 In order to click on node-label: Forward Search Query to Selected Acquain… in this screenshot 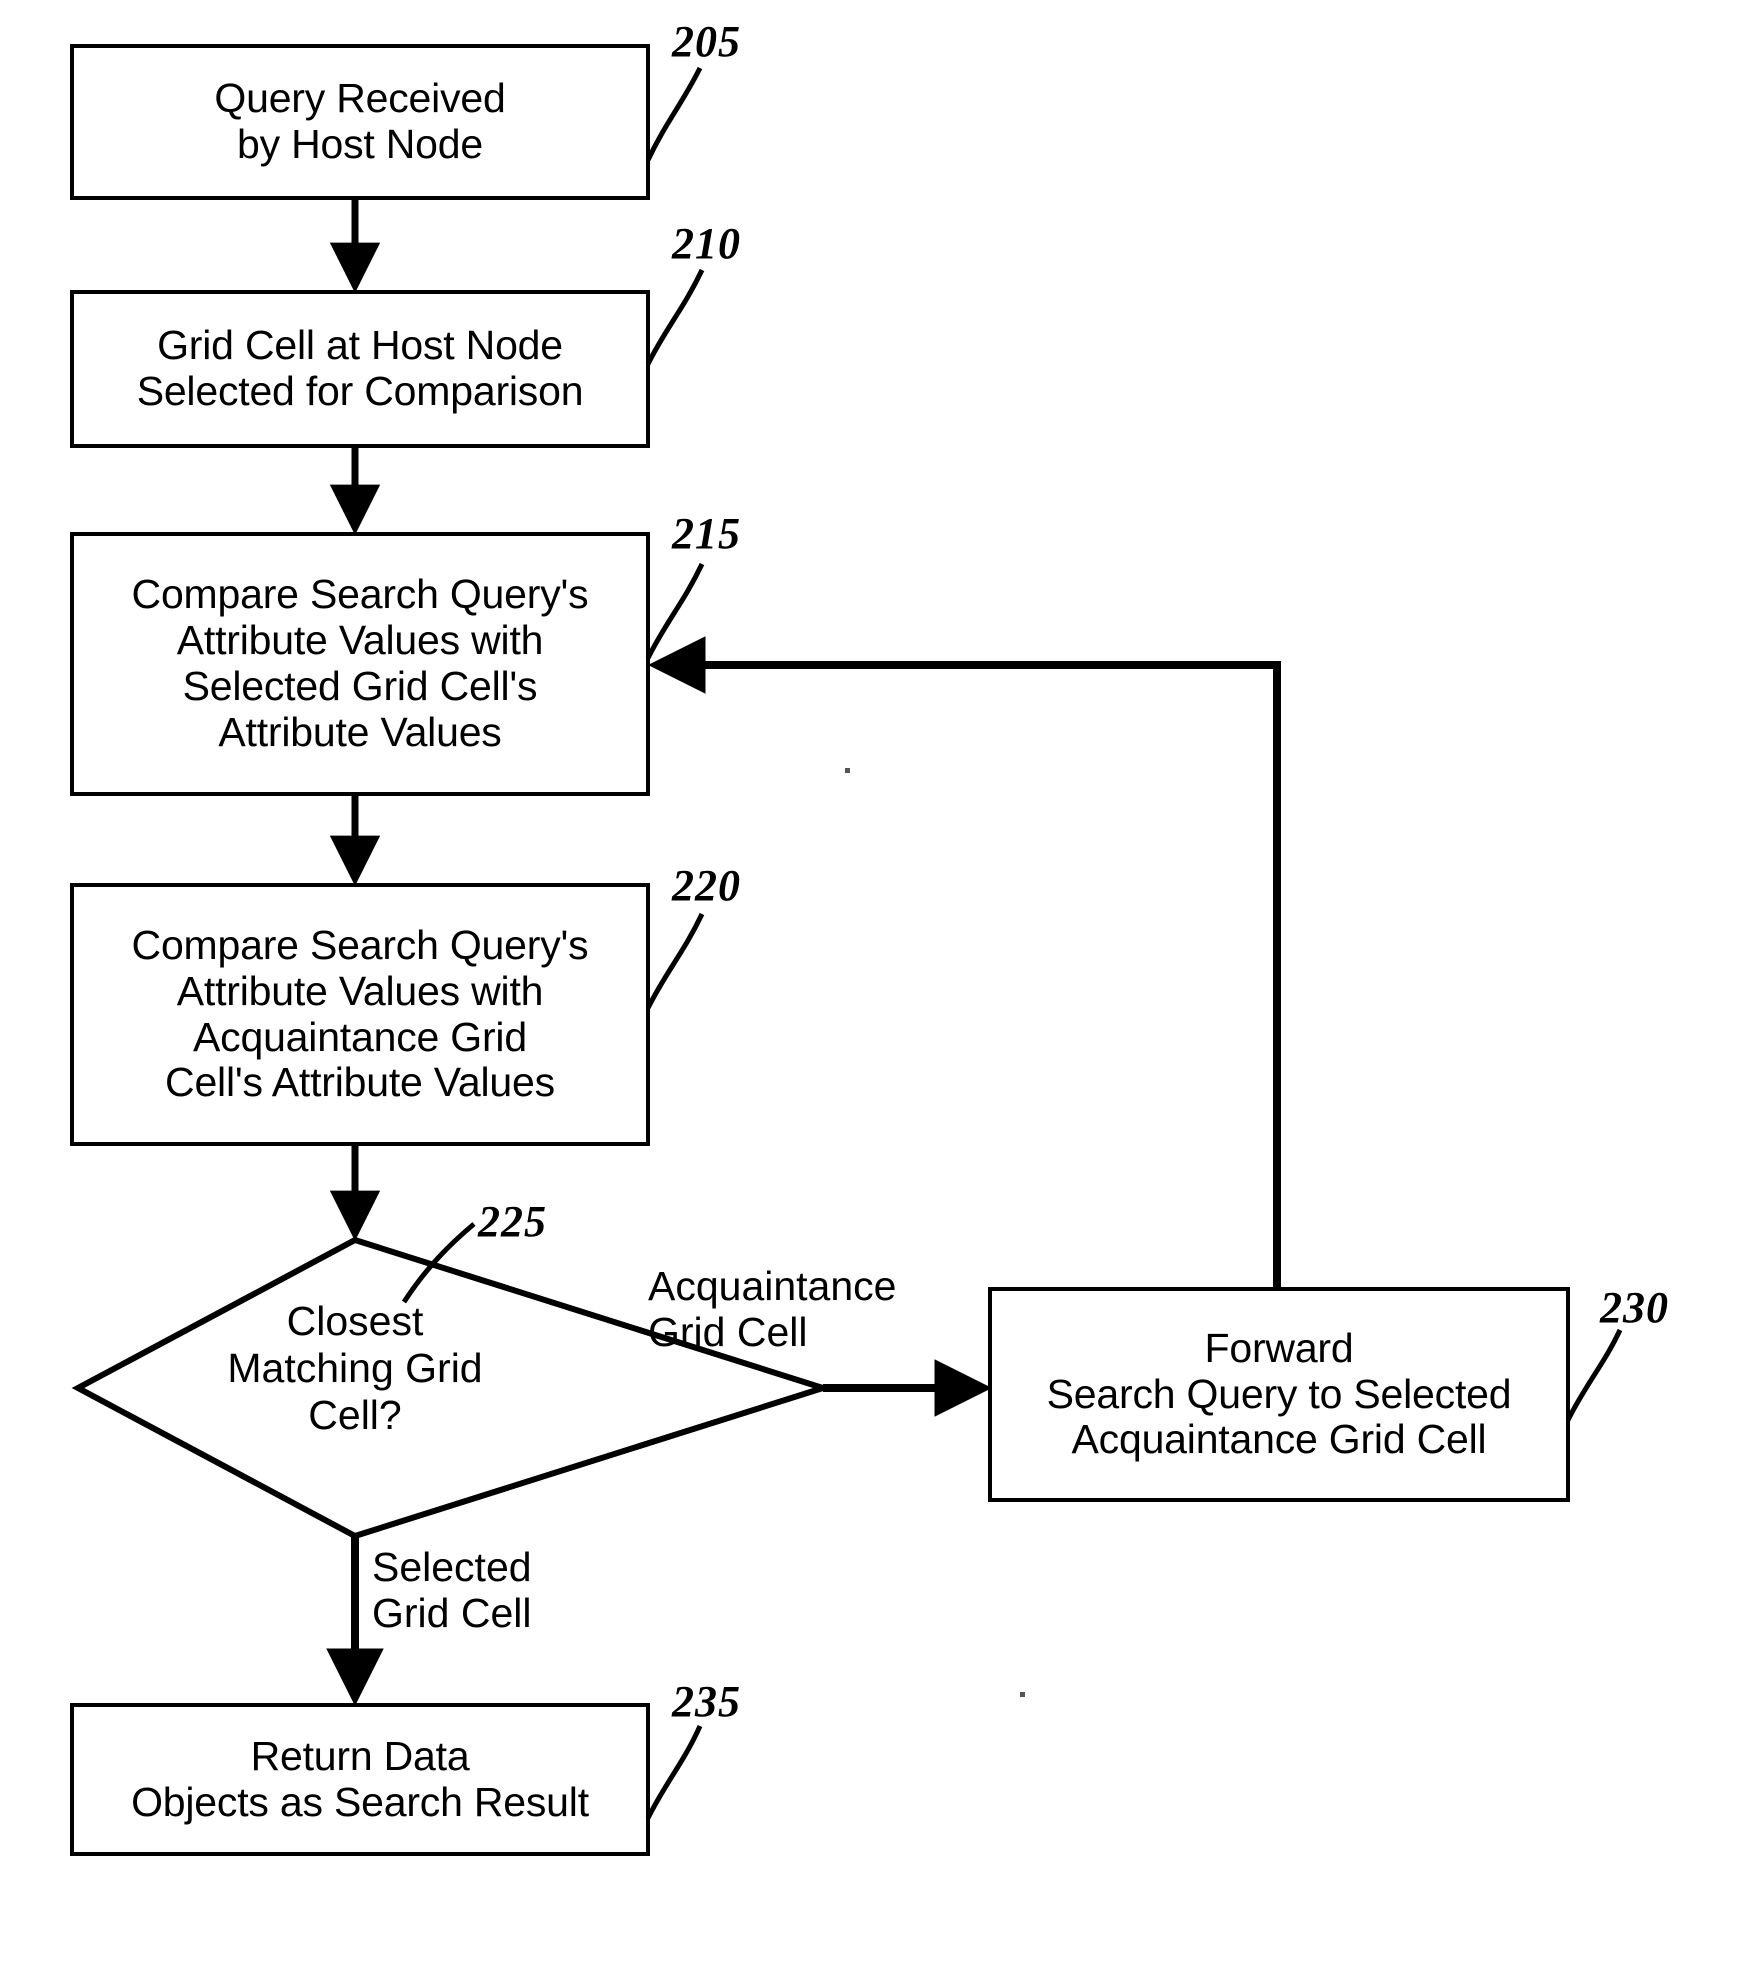, I will do `click(1279, 1393)`.